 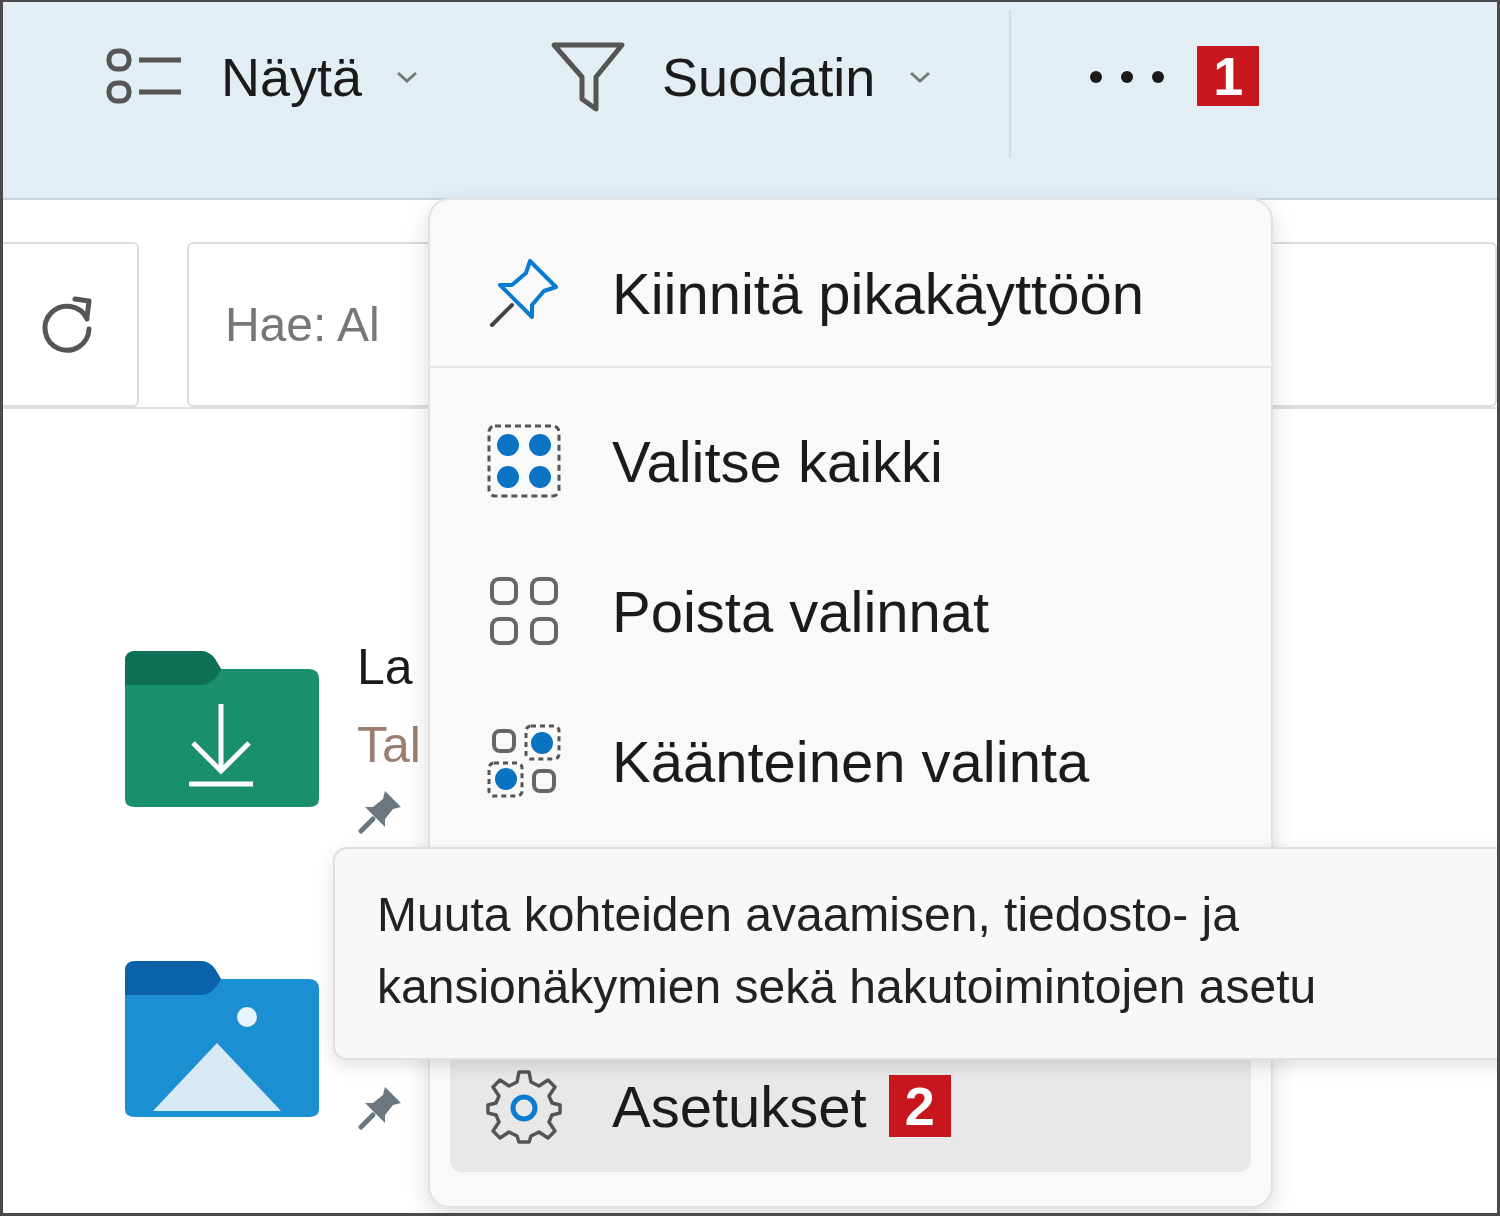 I want to click on more-icon, so click(x=1127, y=77).